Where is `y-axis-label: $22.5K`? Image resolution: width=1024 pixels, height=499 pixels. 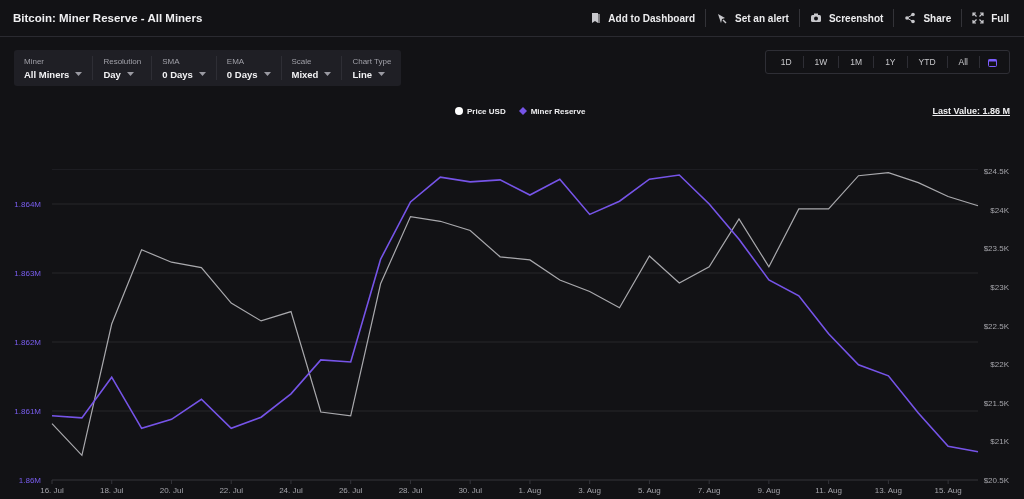 y-axis-label: $22.5K is located at coordinates (996, 326).